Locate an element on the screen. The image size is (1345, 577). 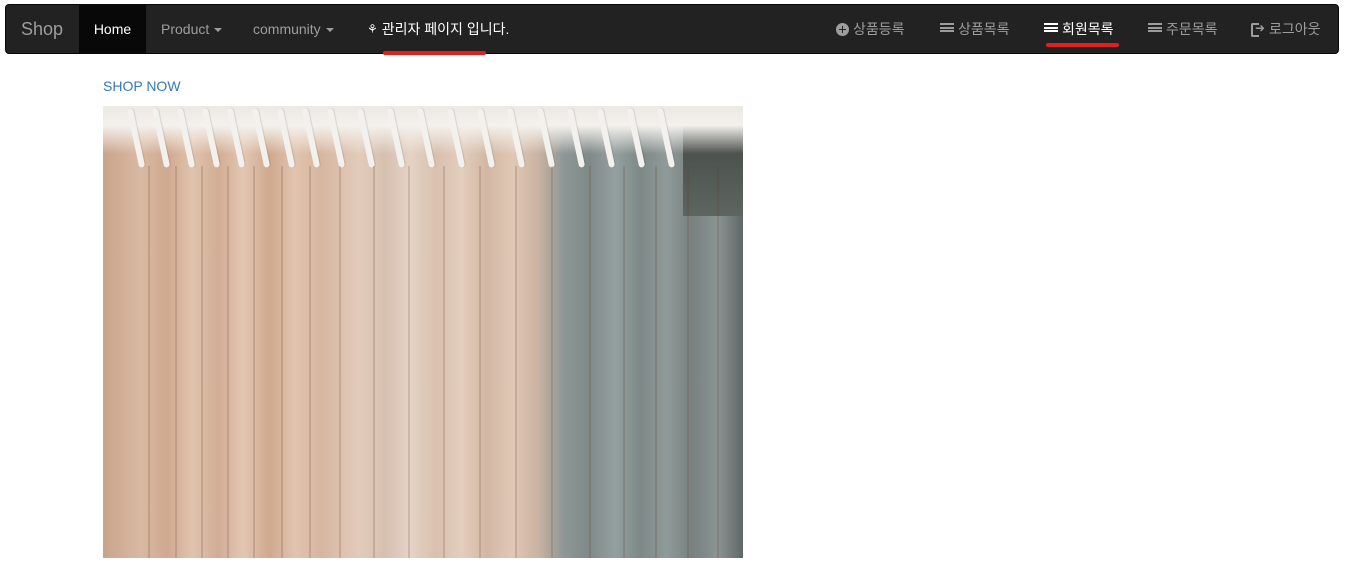
nav-product-register-label: 상품등록 is located at coordinates (879, 29).